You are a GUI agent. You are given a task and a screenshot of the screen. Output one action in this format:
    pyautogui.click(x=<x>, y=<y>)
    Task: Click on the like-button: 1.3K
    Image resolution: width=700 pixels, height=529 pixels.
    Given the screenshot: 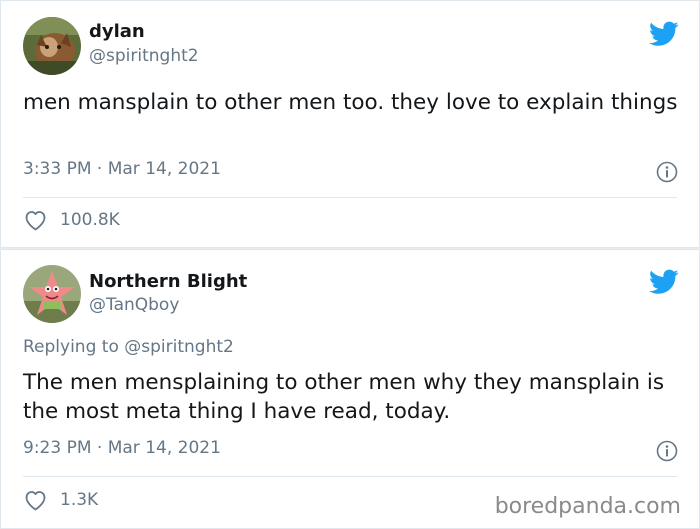 What is the action you would take?
    pyautogui.click(x=60, y=500)
    